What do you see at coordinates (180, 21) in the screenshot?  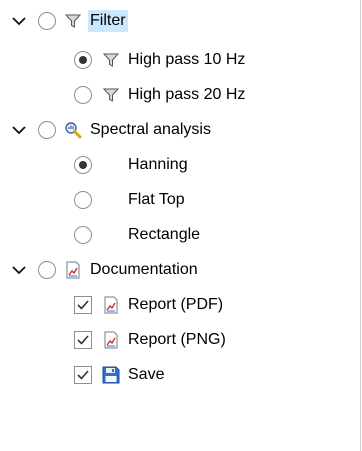 I see `tree-node-filter: Filter` at bounding box center [180, 21].